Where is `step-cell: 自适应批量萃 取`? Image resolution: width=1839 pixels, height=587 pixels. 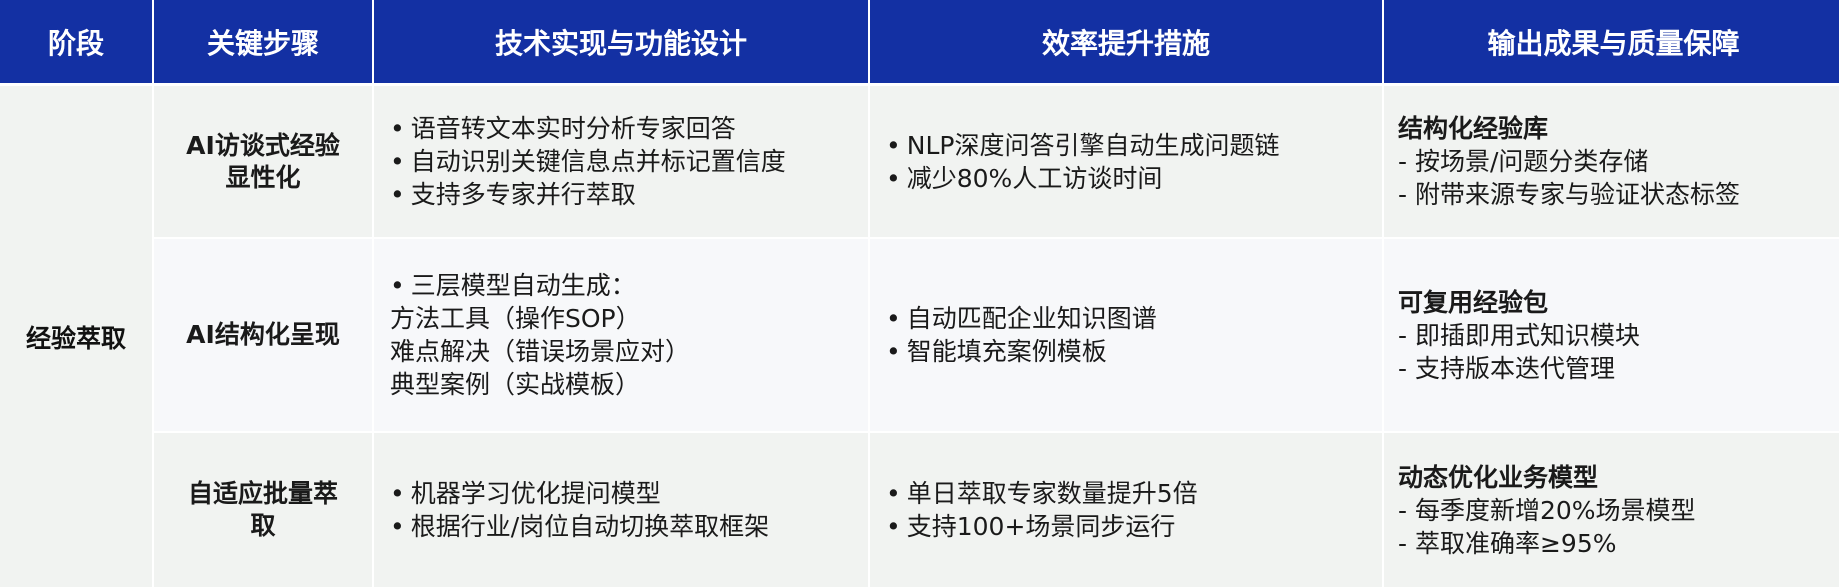 step-cell: 自适应批量萃 取 is located at coordinates (263, 510).